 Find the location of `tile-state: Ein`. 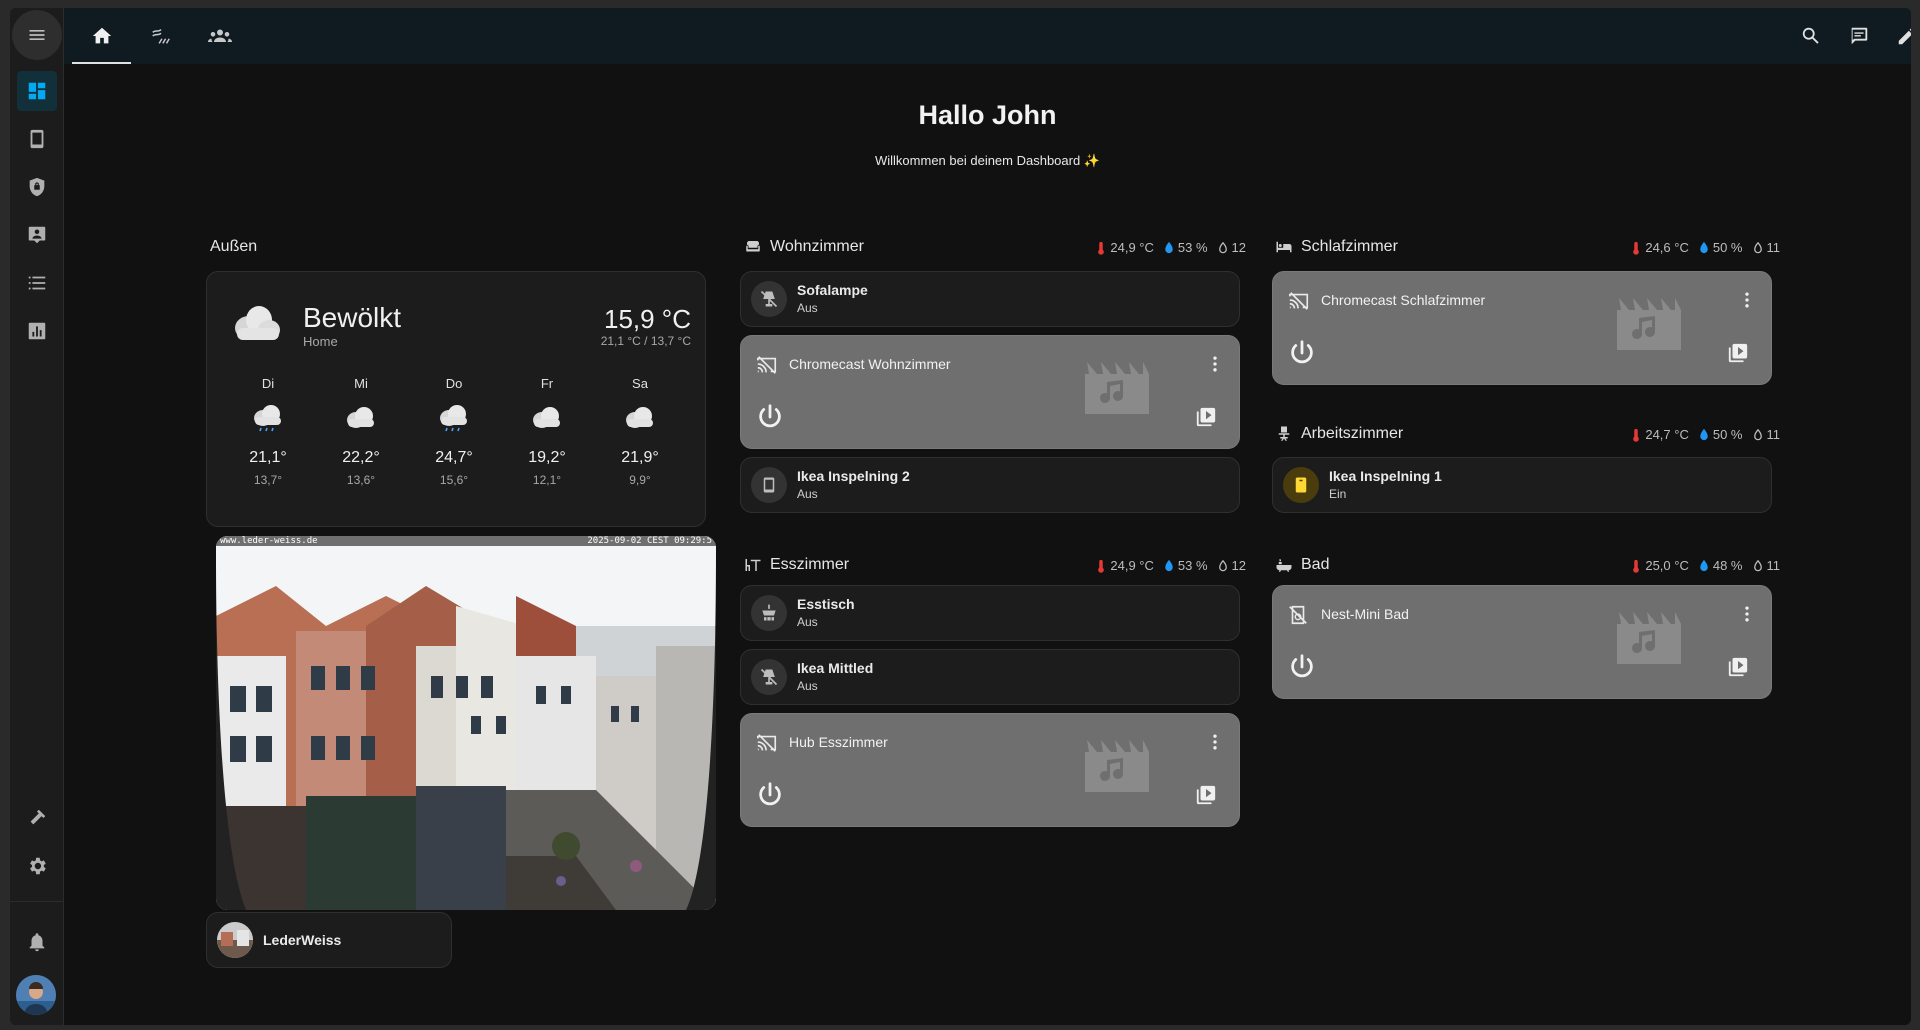

tile-state: Ein is located at coordinates (1338, 494).